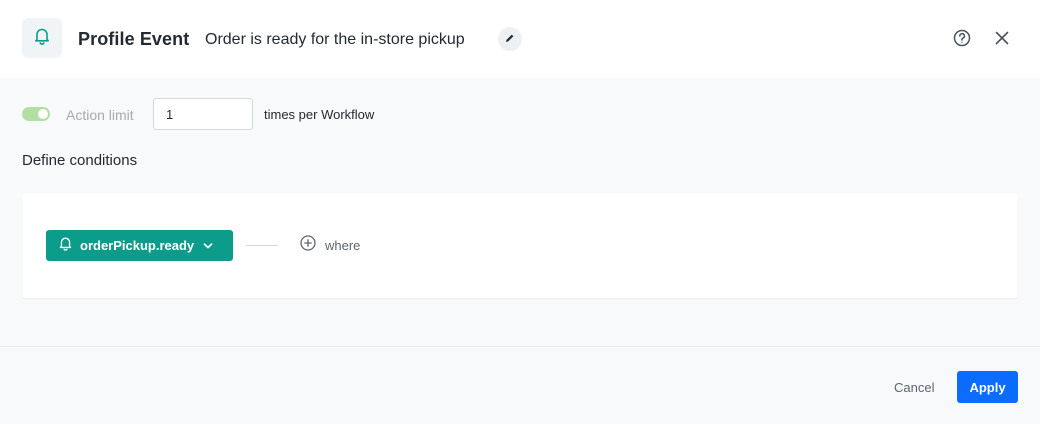 Image resolution: width=1040 pixels, height=424 pixels. I want to click on connector-line, so click(262, 245).